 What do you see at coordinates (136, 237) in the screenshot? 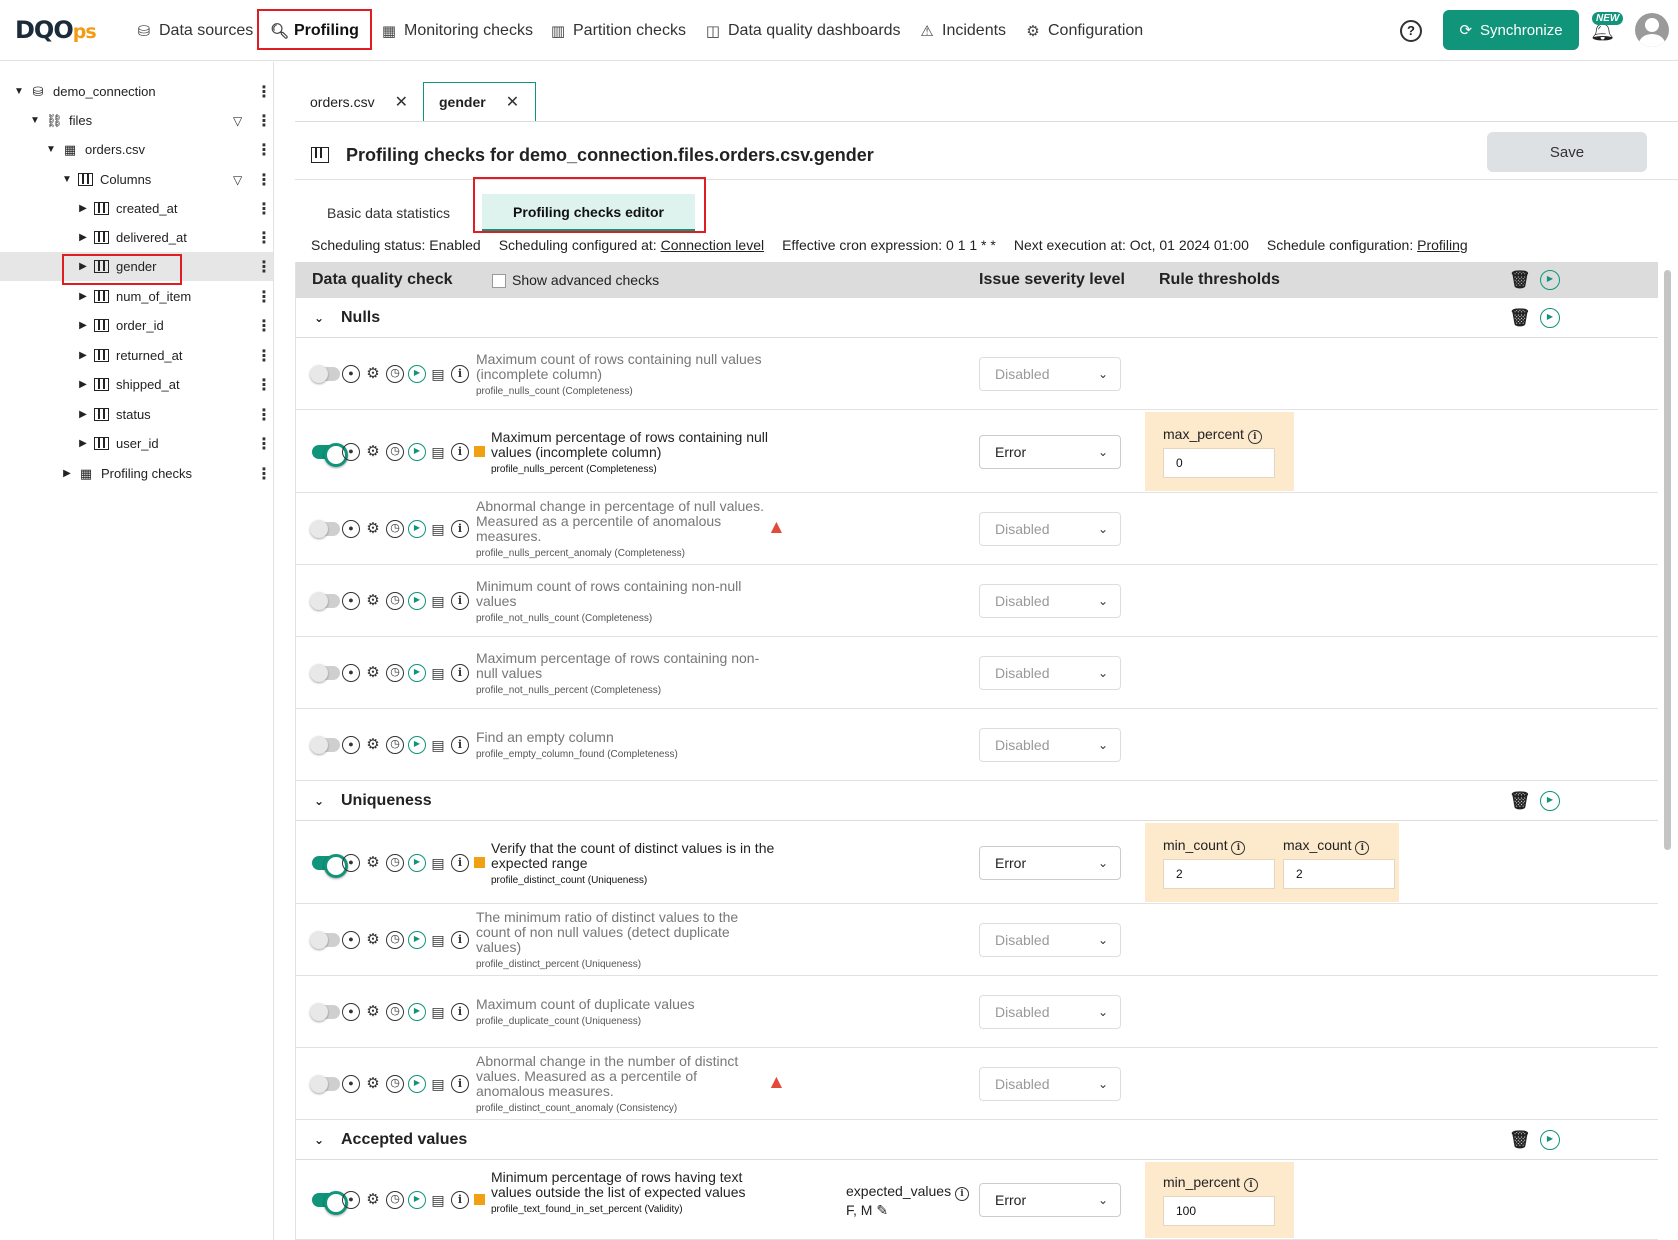
I see `tree-column-item: ▶ delivered_at ⋮` at bounding box center [136, 237].